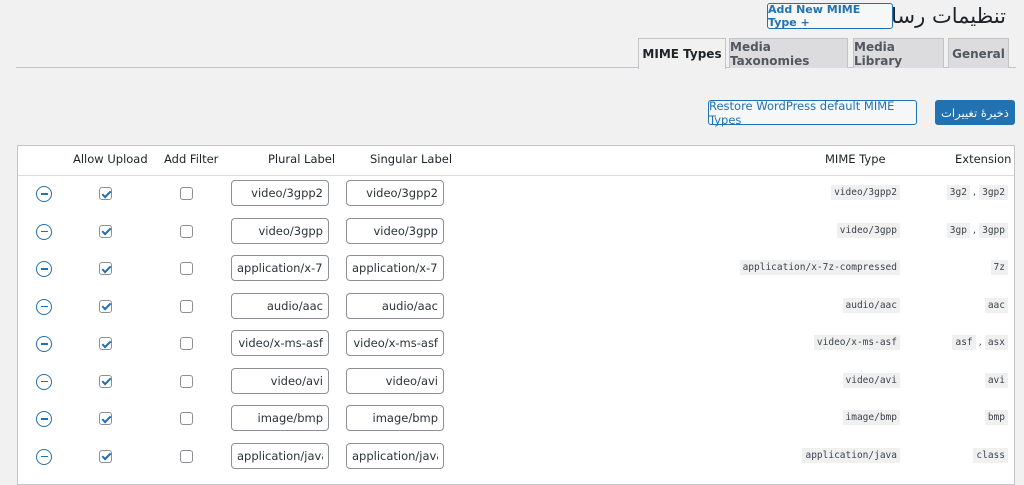 The image size is (1024, 485). Describe the element at coordinates (871, 380) in the screenshot. I see `mime-type-value: video/avi` at that location.